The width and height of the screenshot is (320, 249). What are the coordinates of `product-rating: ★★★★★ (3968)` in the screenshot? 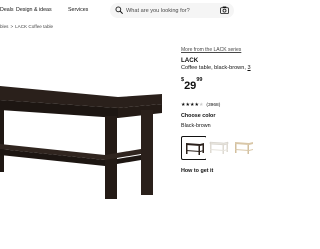 It's located at (200, 100).